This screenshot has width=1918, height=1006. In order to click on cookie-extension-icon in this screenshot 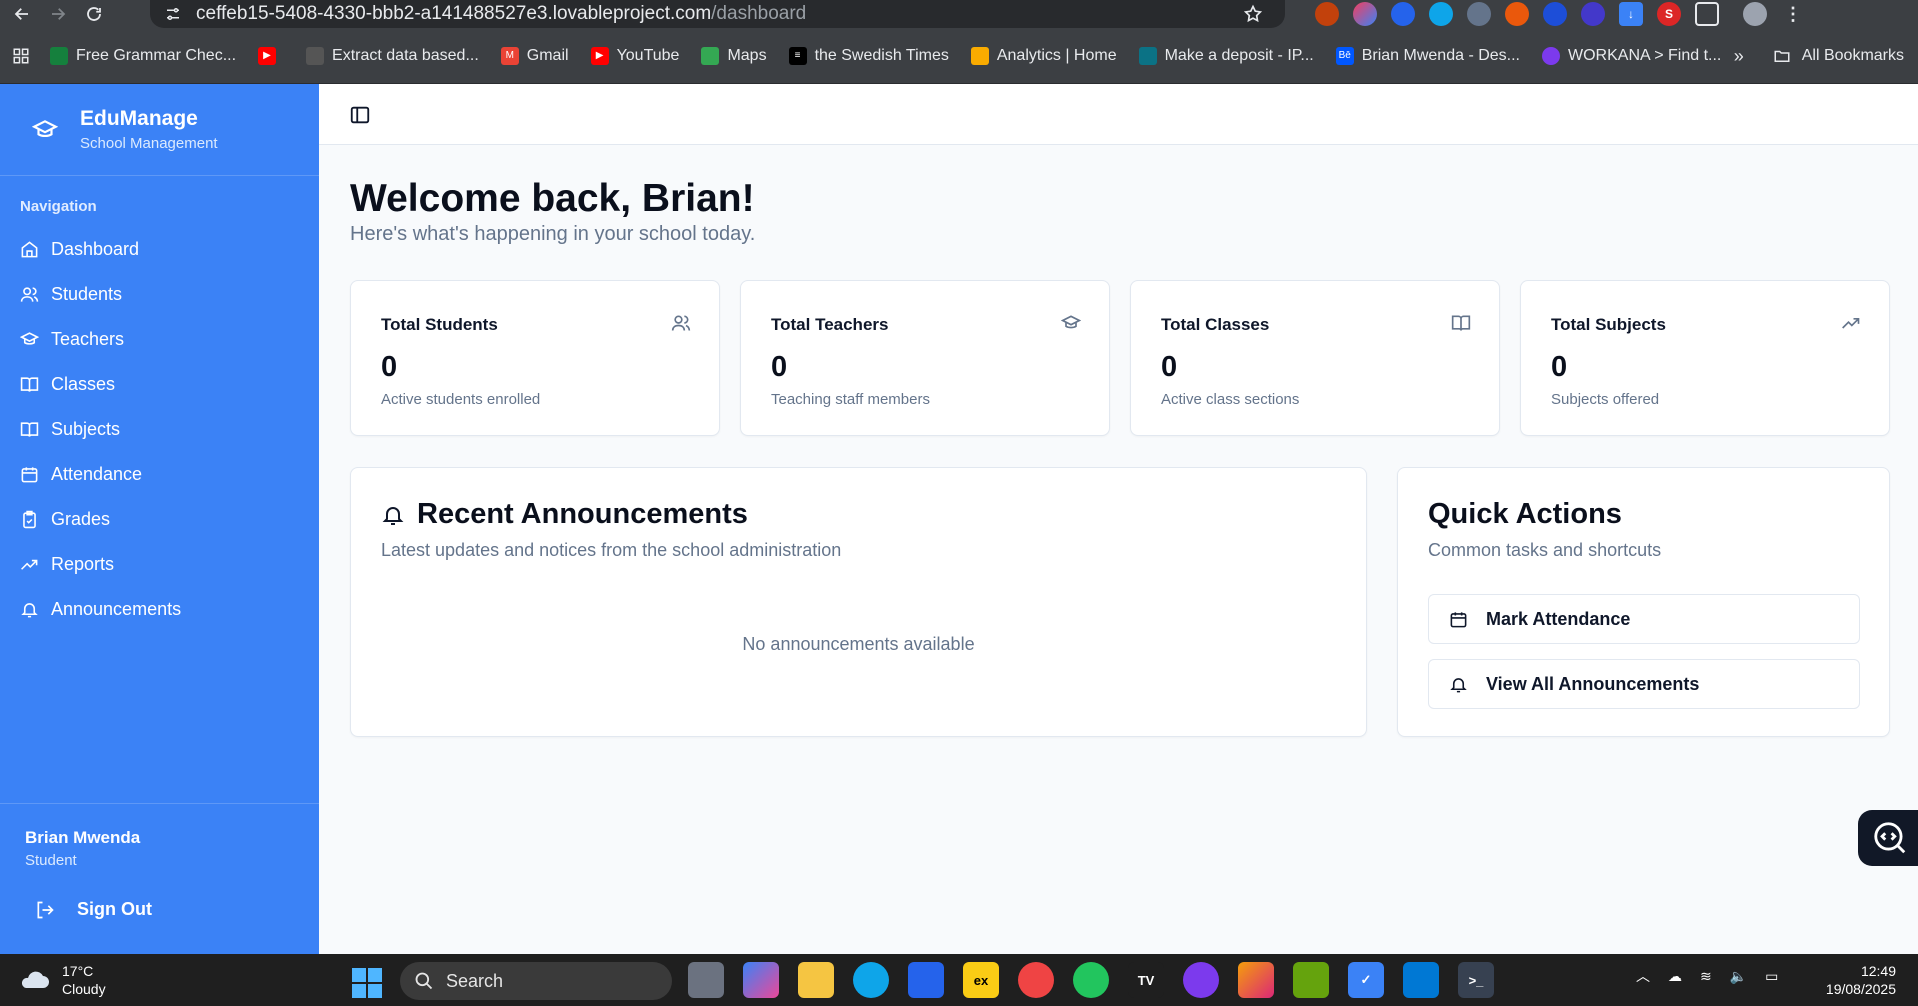, I will do `click(1327, 14)`.